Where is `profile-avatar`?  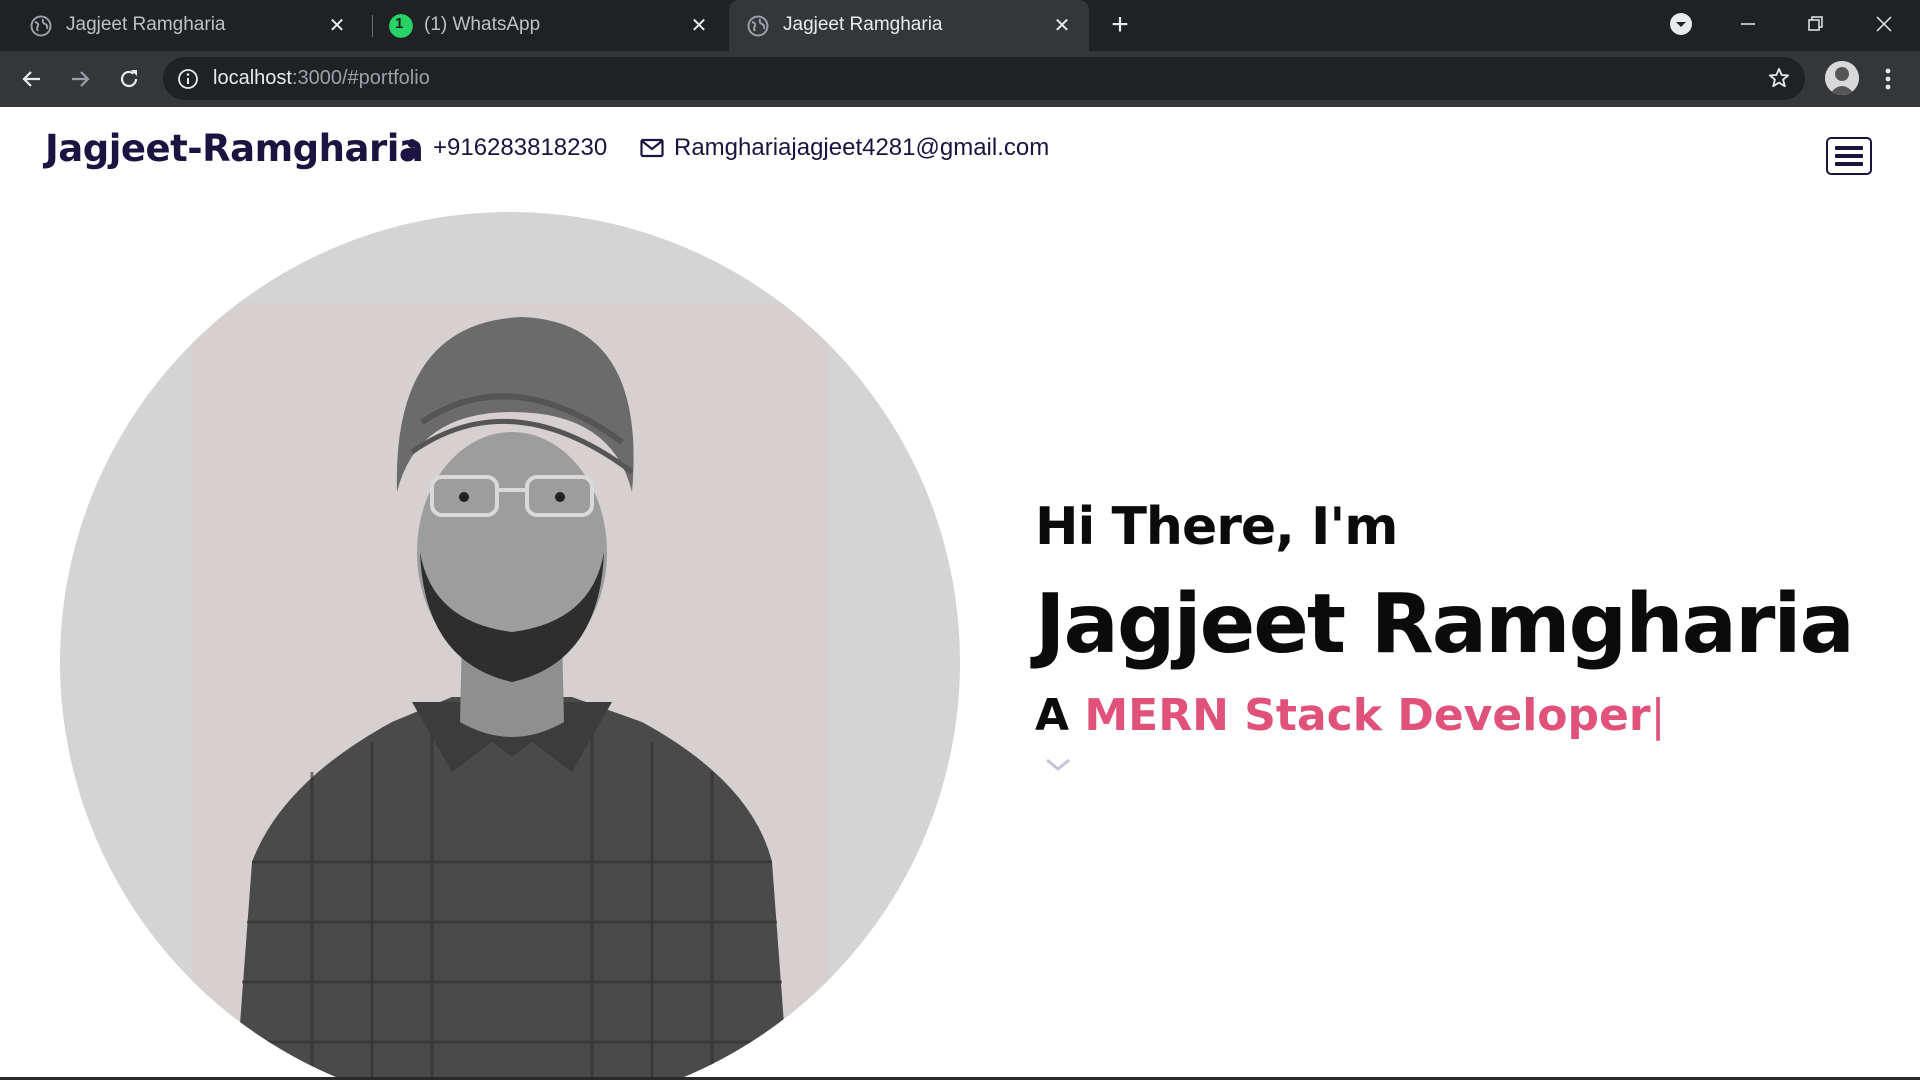 profile-avatar is located at coordinates (1842, 78).